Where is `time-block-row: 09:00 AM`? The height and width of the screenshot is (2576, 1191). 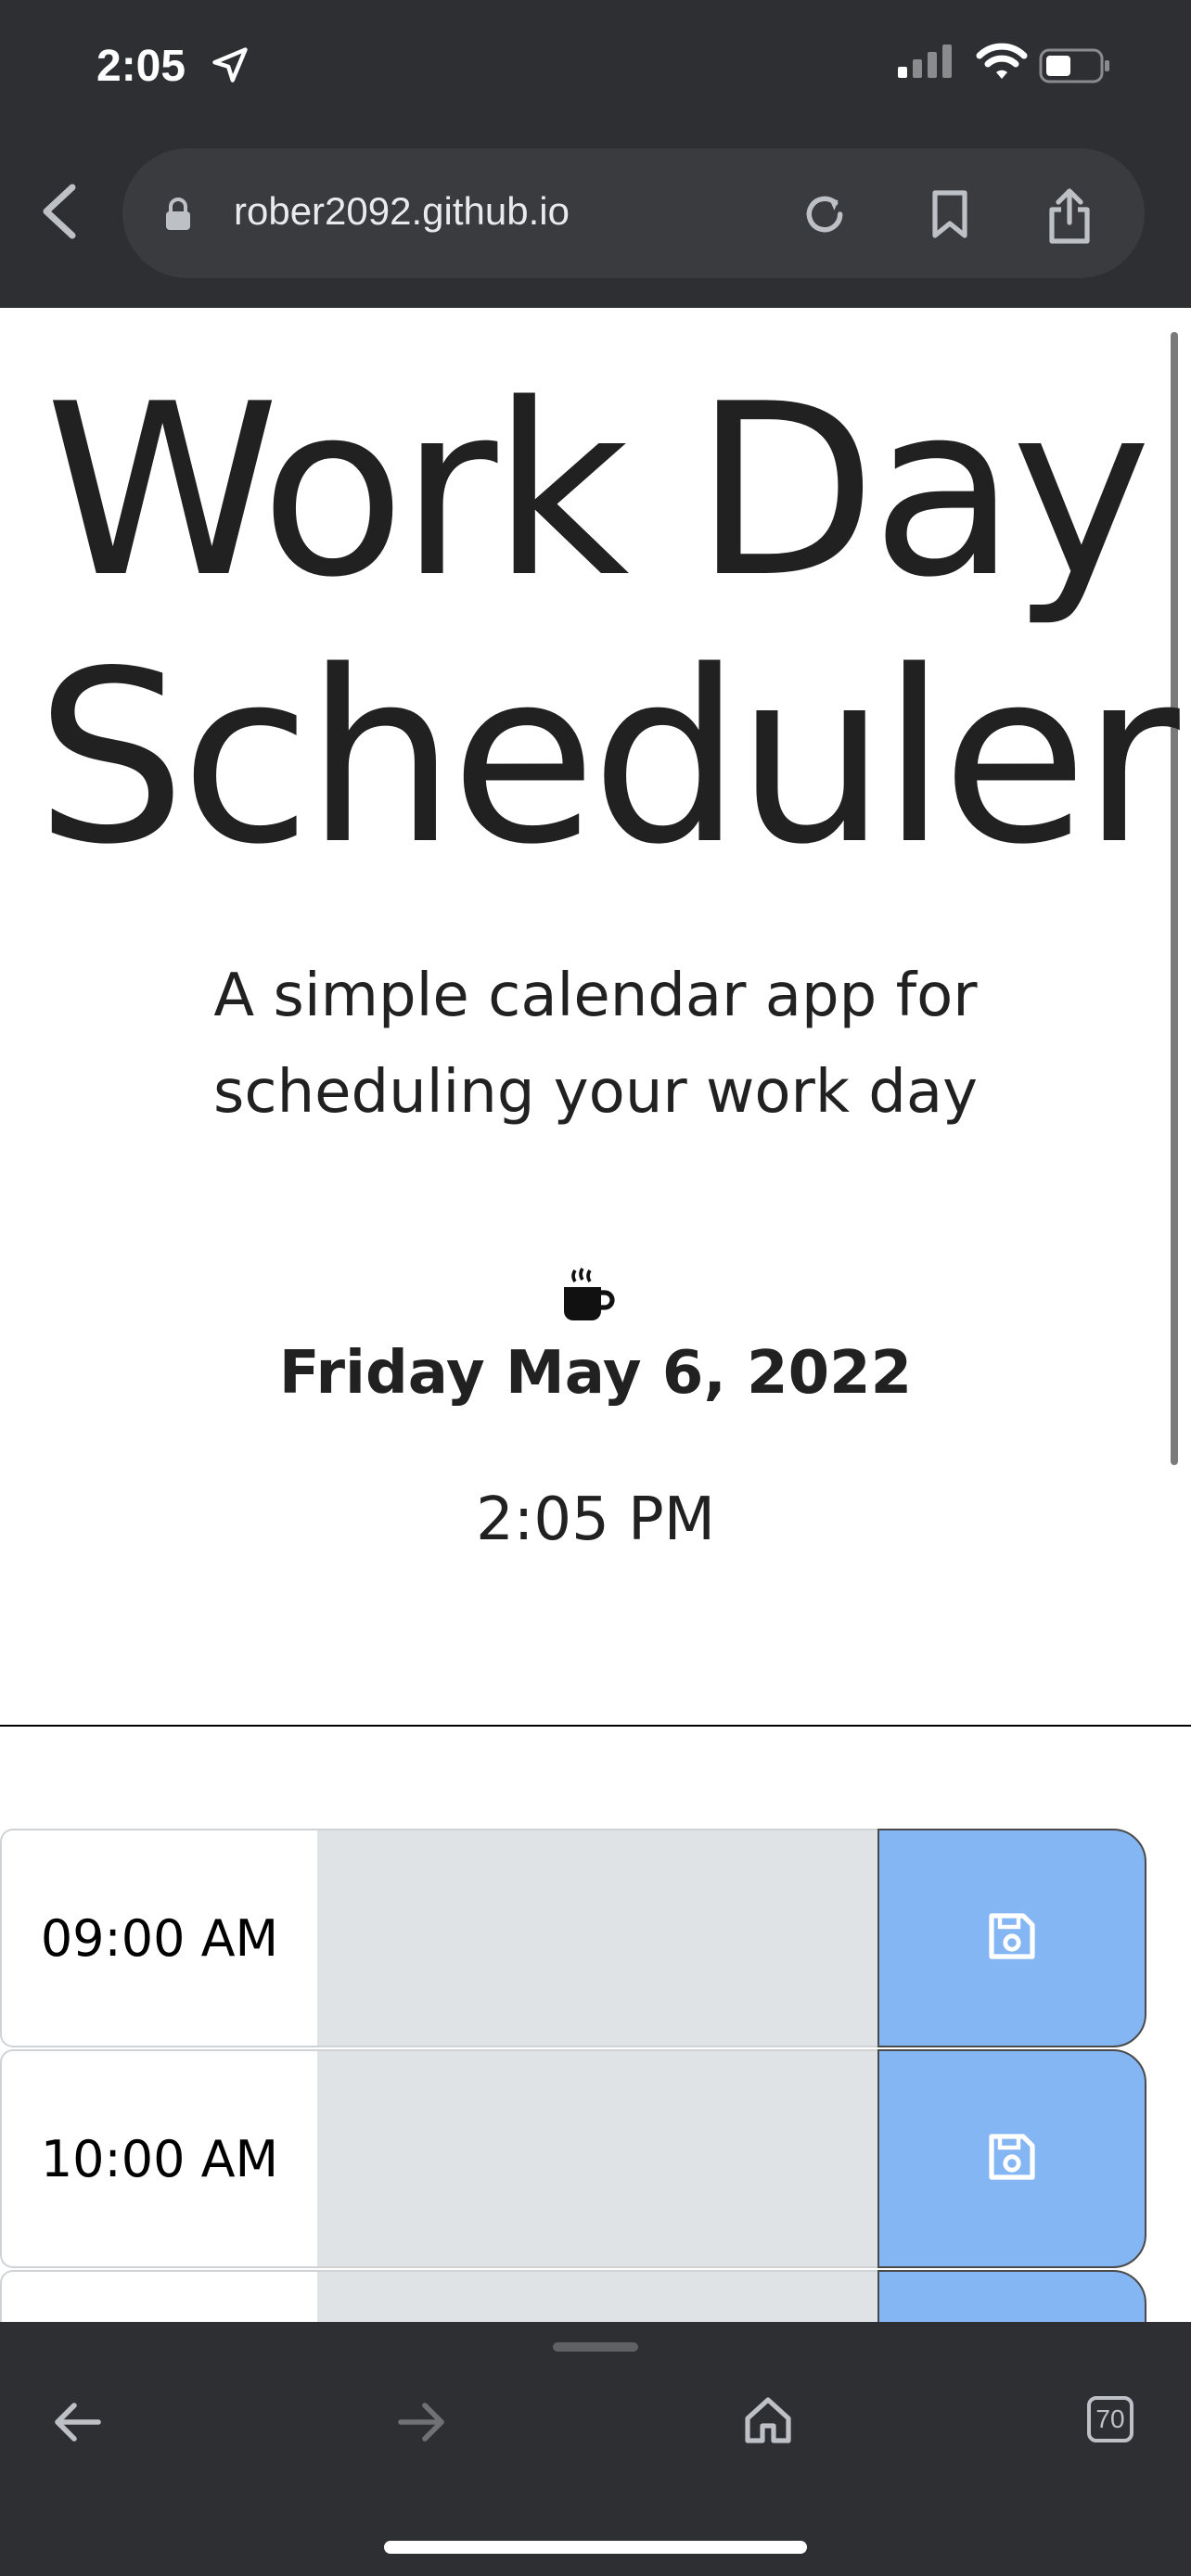
time-block-row: 09:00 AM is located at coordinates (574, 1938).